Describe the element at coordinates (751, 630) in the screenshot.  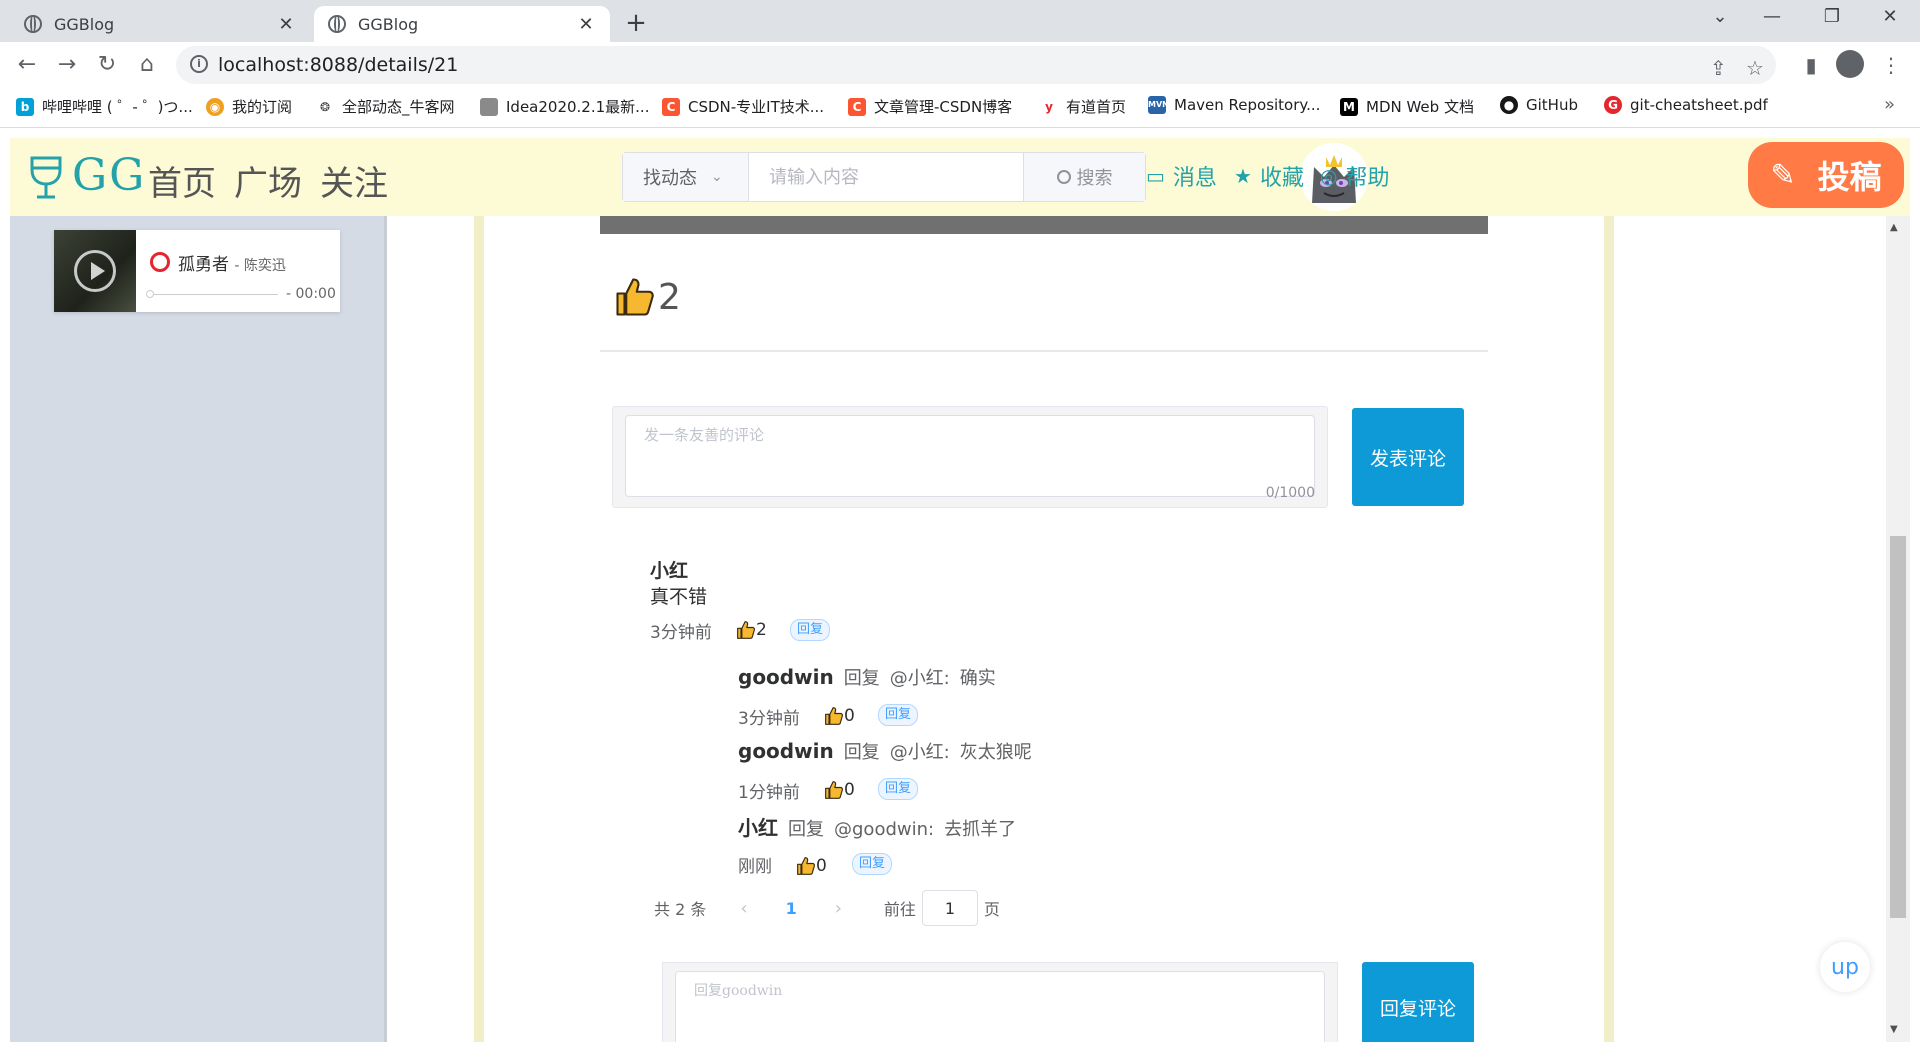
I see `comment-like: 2` at that location.